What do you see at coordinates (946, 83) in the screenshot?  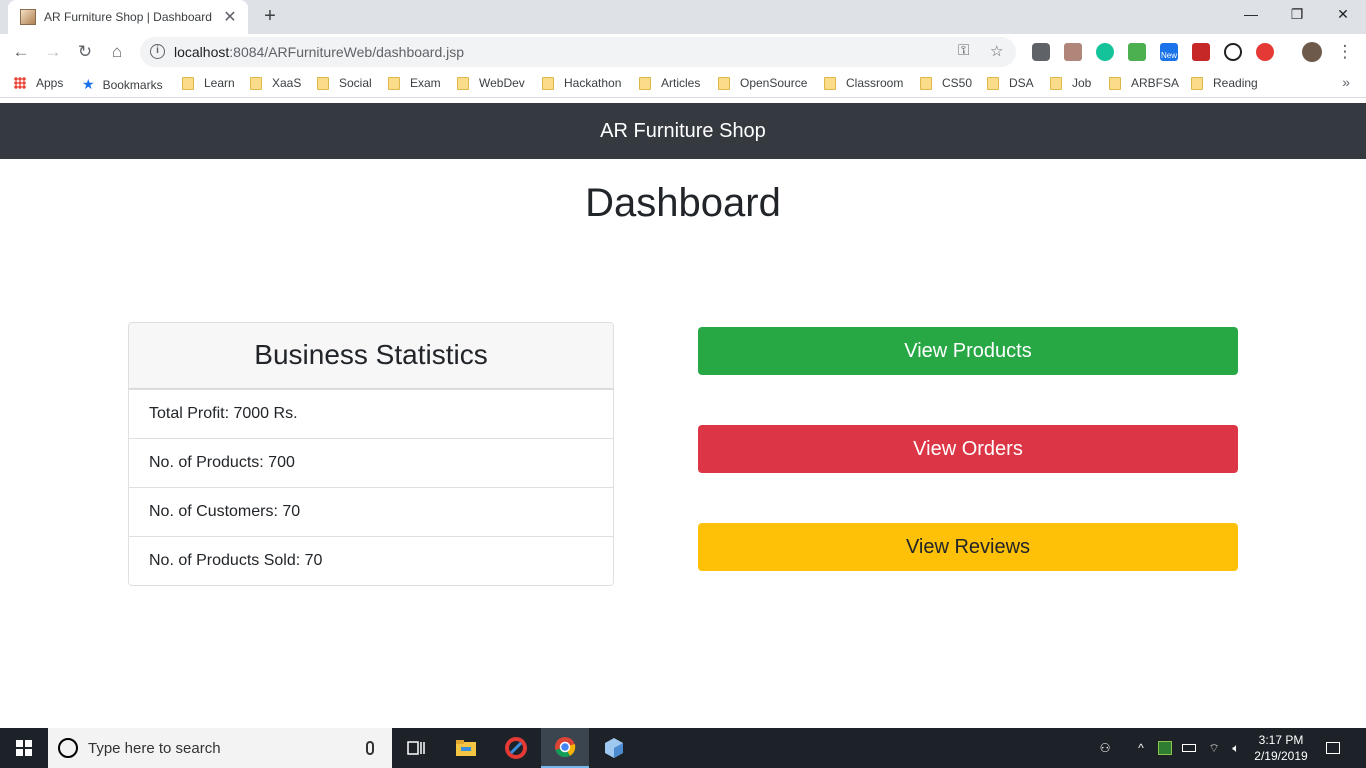 I see `bookmark-folder: CS50` at bounding box center [946, 83].